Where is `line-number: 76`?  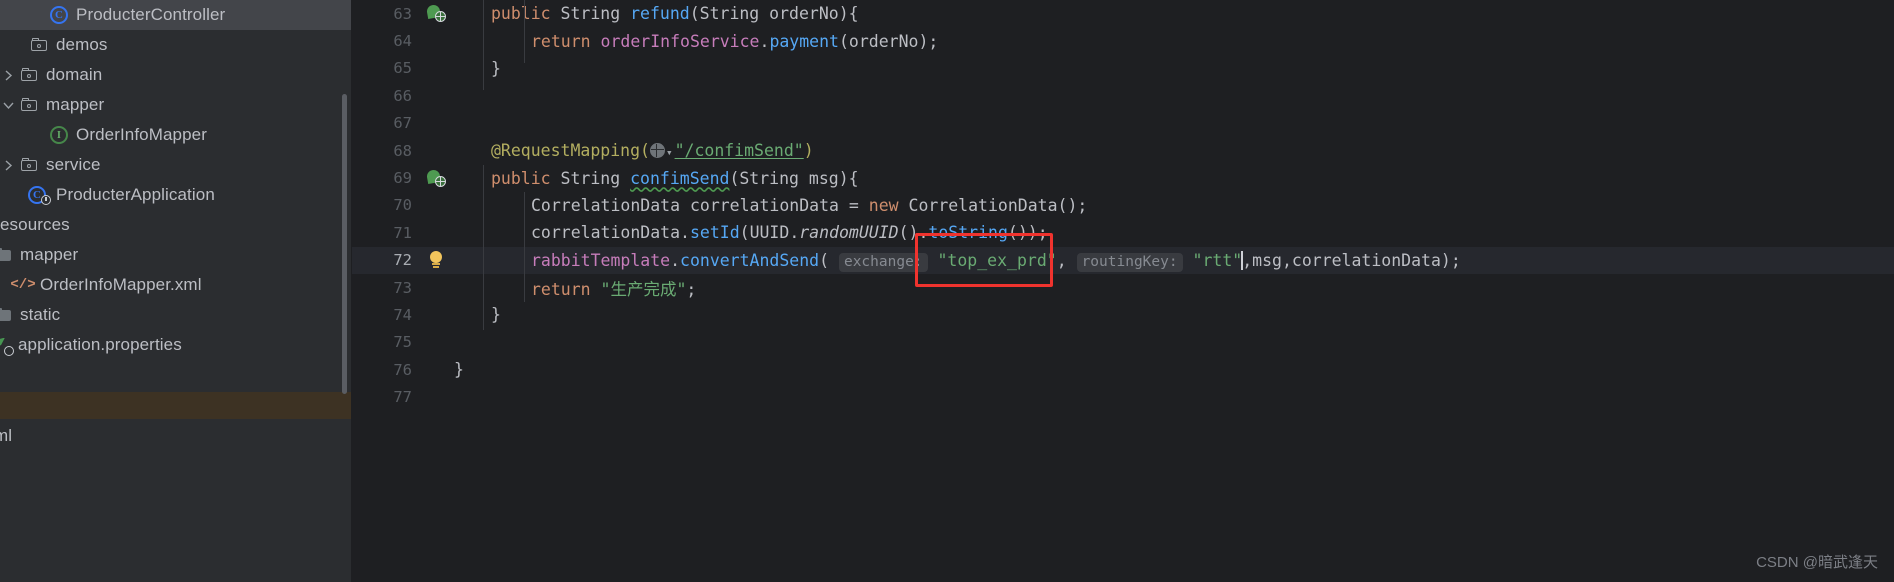 line-number: 76 is located at coordinates (402, 369).